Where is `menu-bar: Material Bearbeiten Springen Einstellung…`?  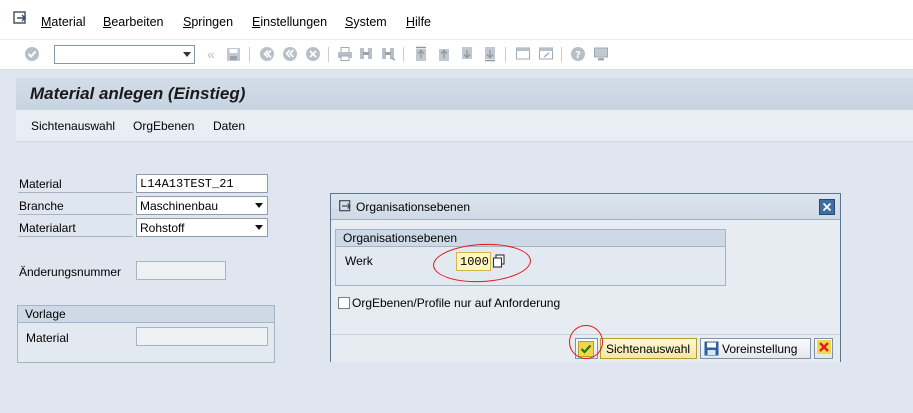 menu-bar: Material Bearbeiten Springen Einstellung… is located at coordinates (456, 20).